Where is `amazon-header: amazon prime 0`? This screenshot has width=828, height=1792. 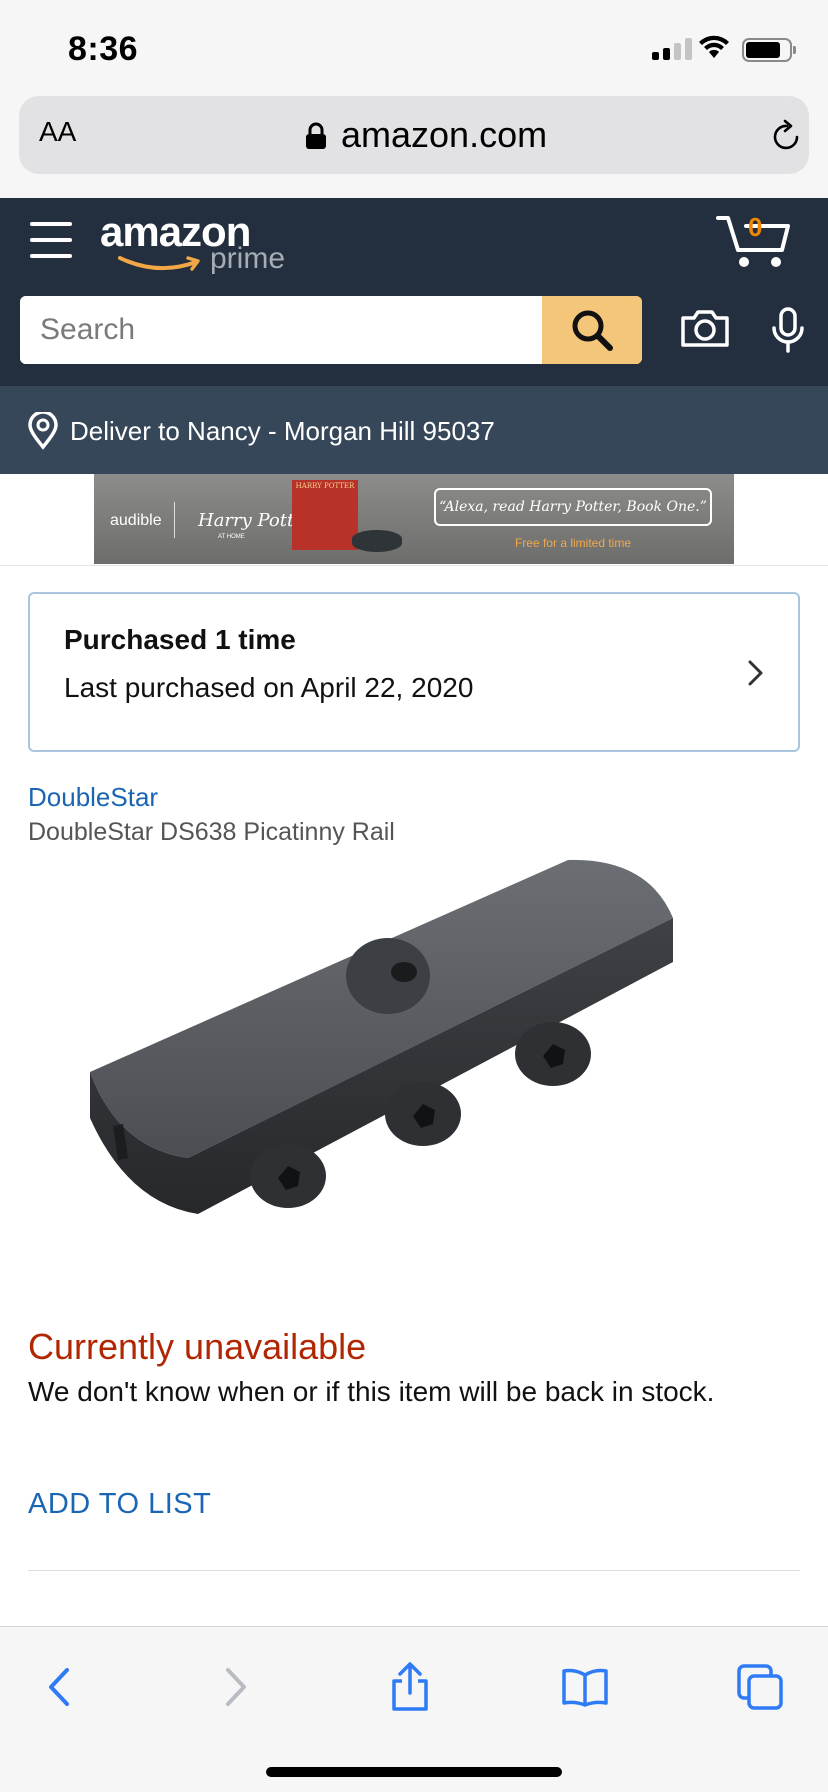 amazon-header: amazon prime 0 is located at coordinates (414, 292).